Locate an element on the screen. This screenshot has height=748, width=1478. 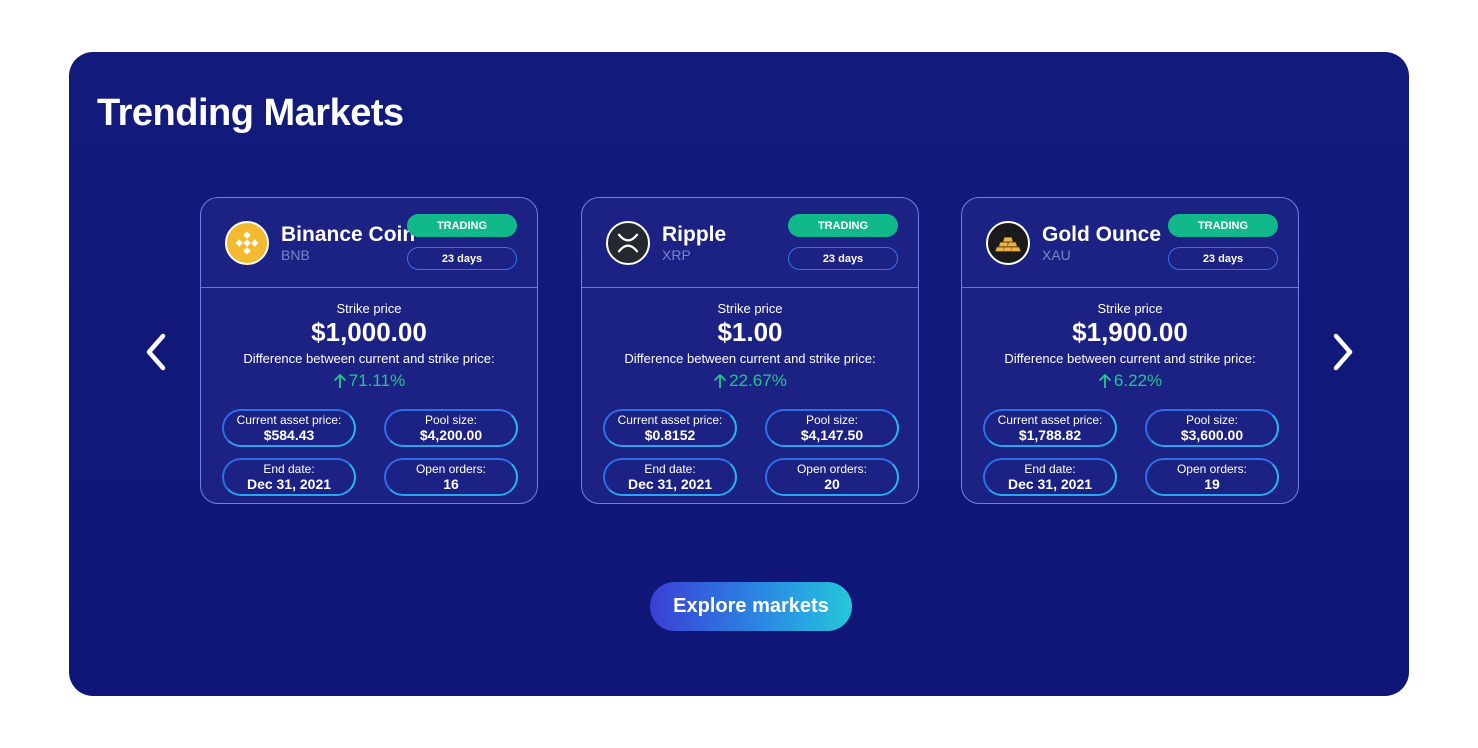
pool-size-pill: Pool size: $4,200.00 is located at coordinates (451, 428).